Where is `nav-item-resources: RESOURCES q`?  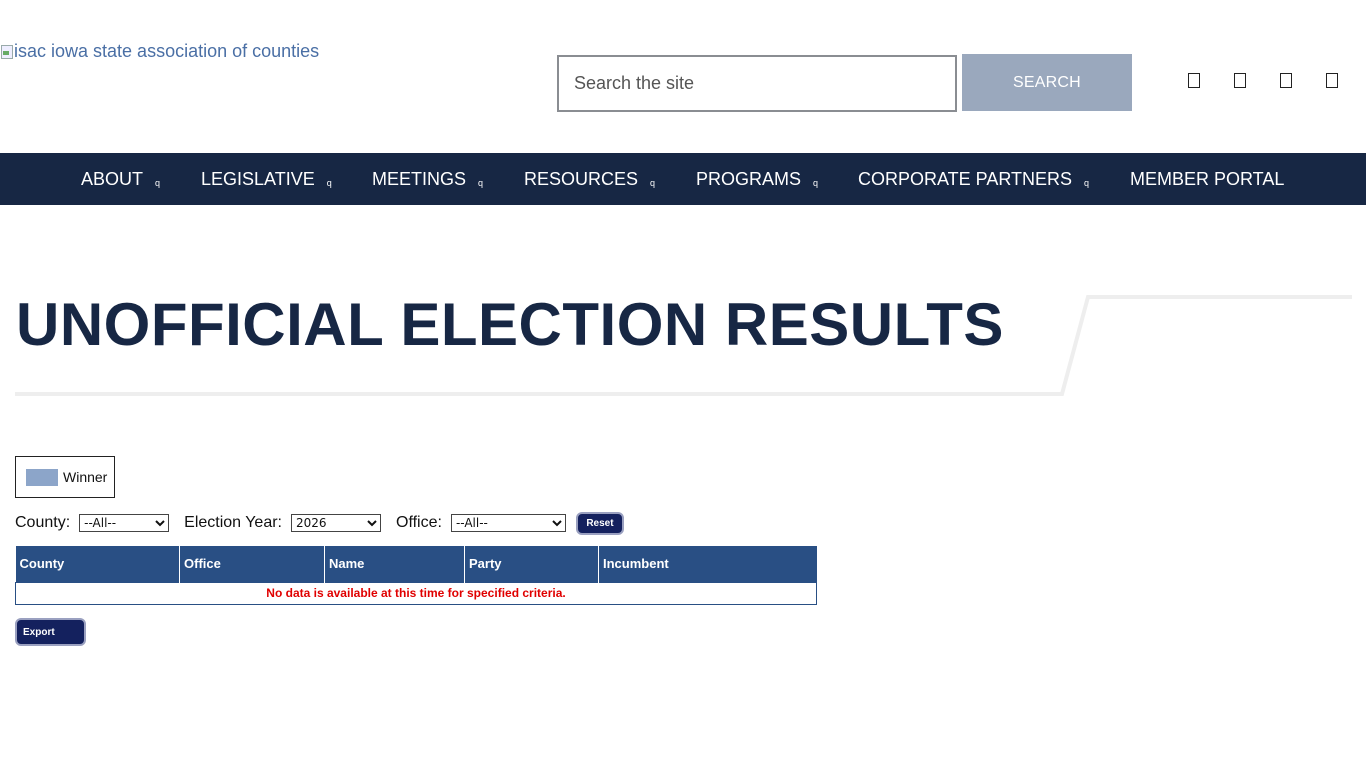
nav-item-resources: RESOURCES q is located at coordinates (589, 179).